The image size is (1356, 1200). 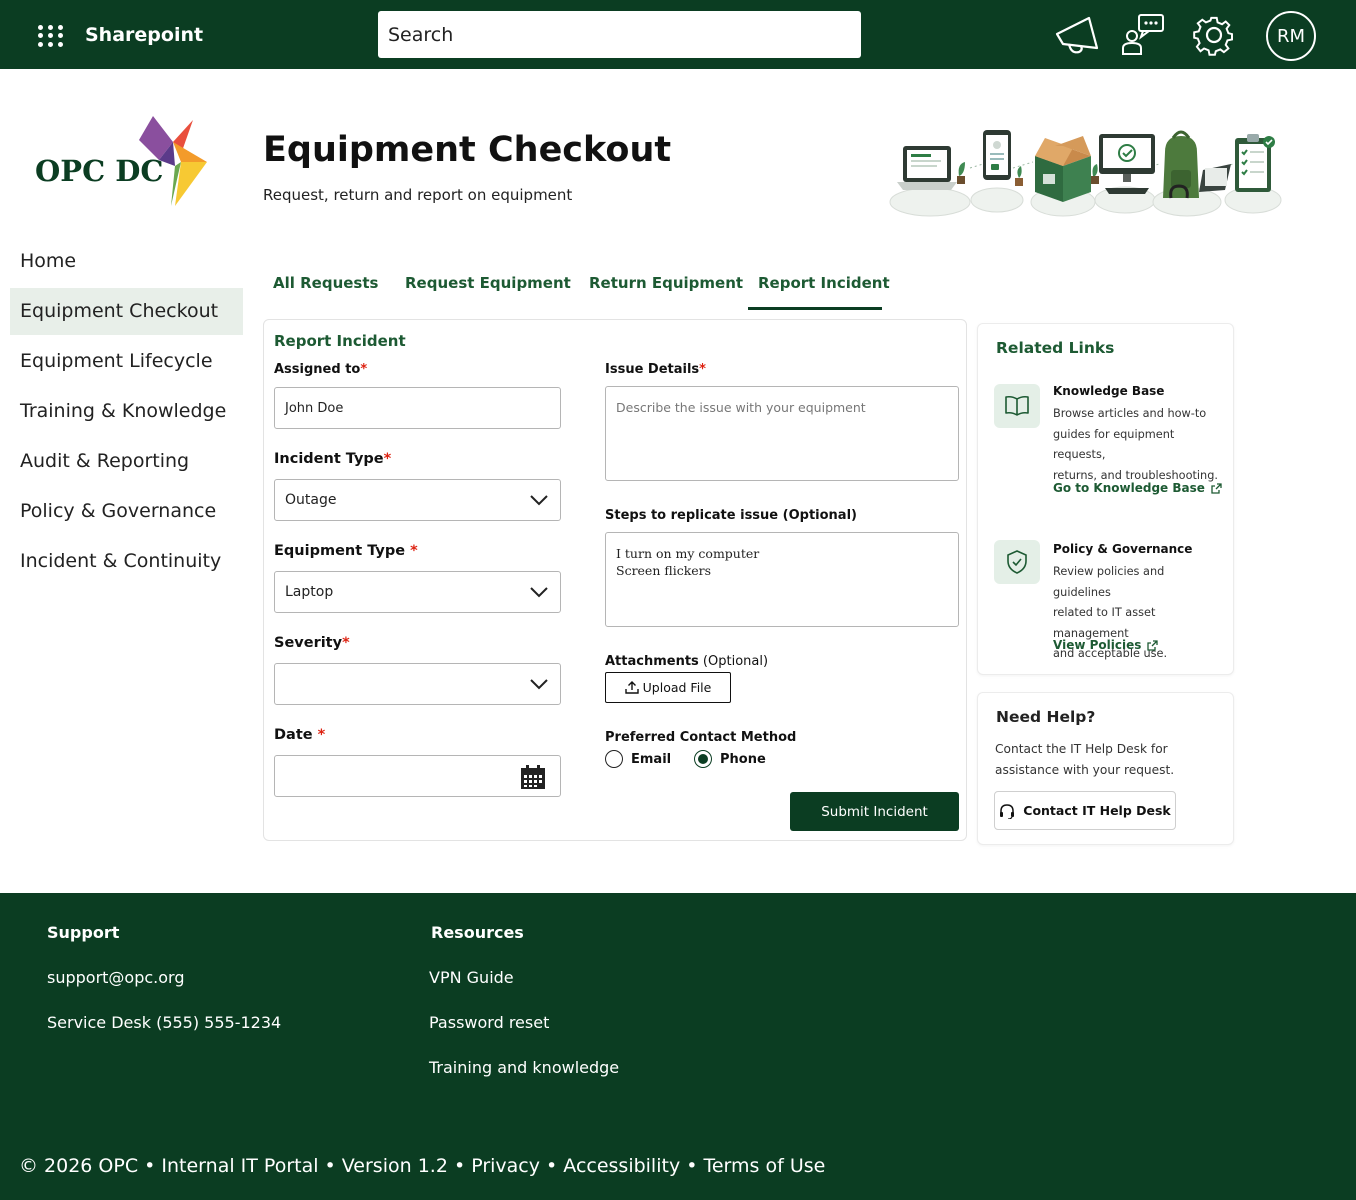 I want to click on footer-support-email: support@opc.org, so click(x=116, y=977).